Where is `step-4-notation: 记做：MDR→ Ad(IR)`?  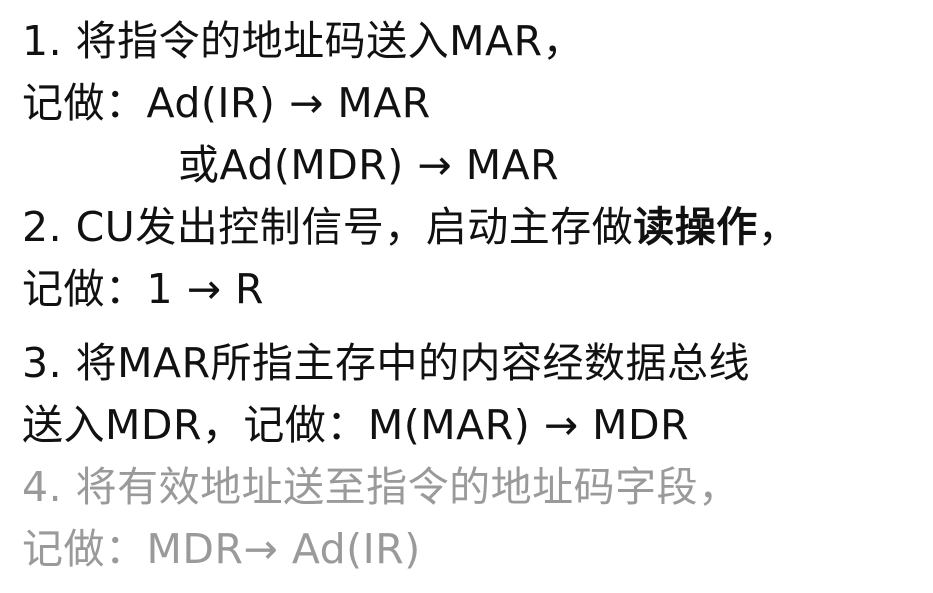
step-4-notation: 记做：MDR→ Ad(IR) is located at coordinates (221, 549).